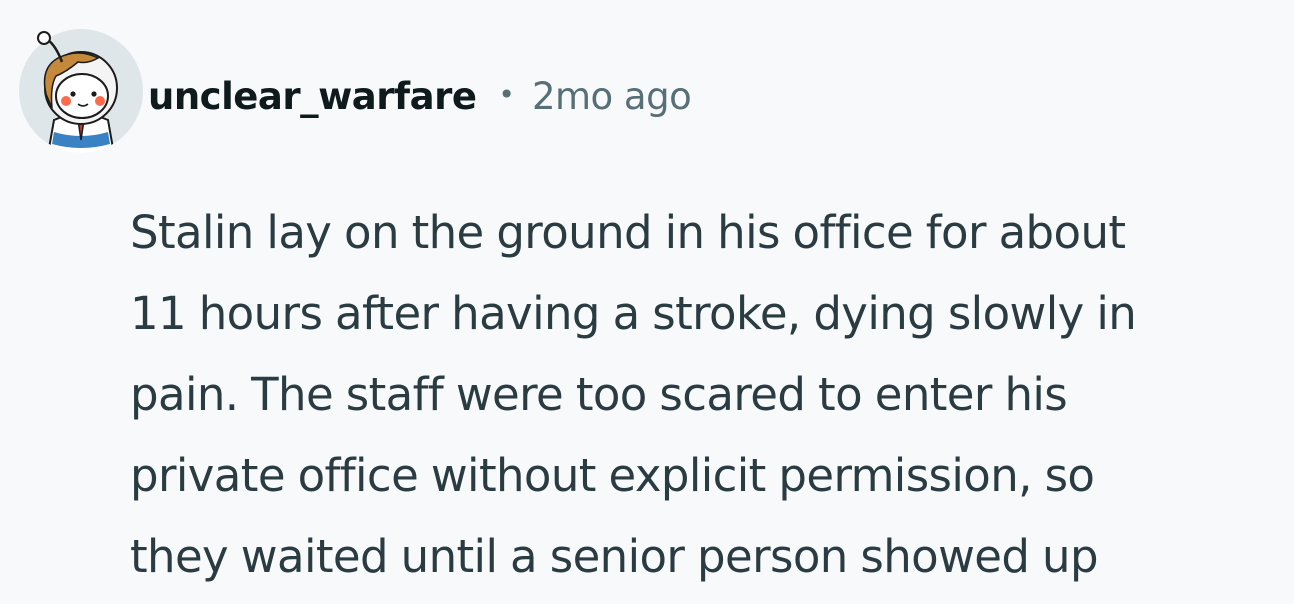  Describe the element at coordinates (612, 96) in the screenshot. I see `timestamp: 2mo ago` at that location.